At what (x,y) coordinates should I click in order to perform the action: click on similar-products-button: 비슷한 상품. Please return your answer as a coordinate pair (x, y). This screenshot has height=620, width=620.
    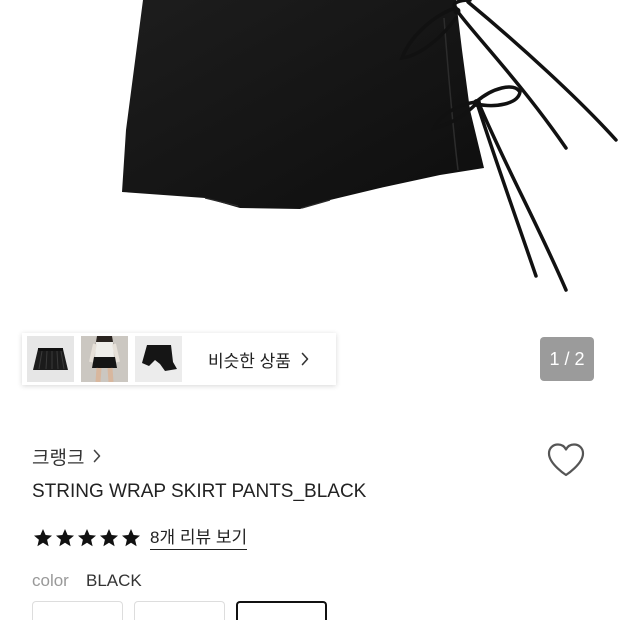
    Looking at the image, I should click on (262, 359).